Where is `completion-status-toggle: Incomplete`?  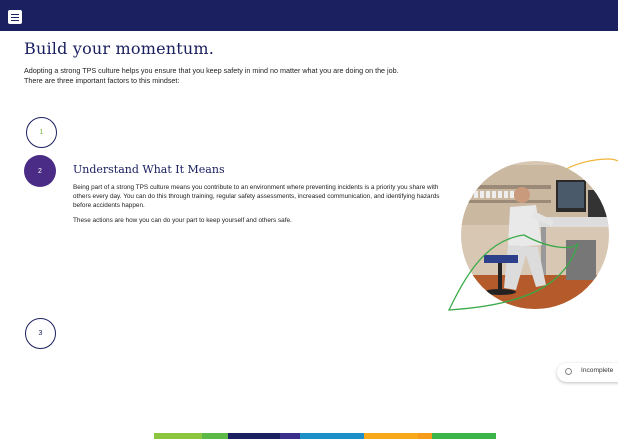
completion-status-toggle: Incomplete is located at coordinates (587, 372).